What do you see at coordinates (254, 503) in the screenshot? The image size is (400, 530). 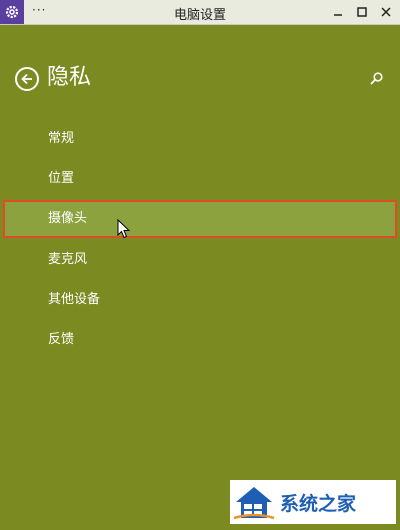 I see `house-logo-icon` at bounding box center [254, 503].